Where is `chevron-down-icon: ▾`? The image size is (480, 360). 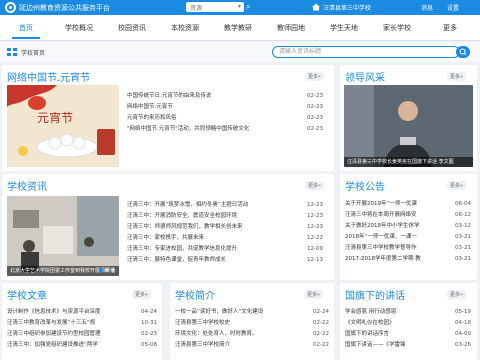
chevron-down-icon: ▾ is located at coordinates (239, 6).